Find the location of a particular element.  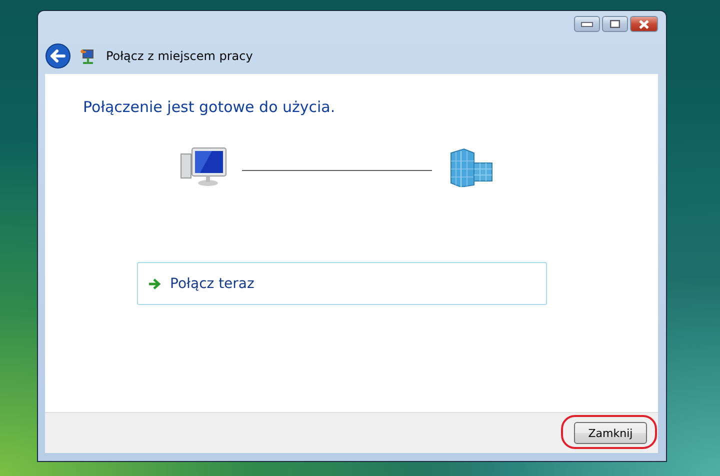

window-title: Połącz z miejscem pracy is located at coordinates (179, 56).